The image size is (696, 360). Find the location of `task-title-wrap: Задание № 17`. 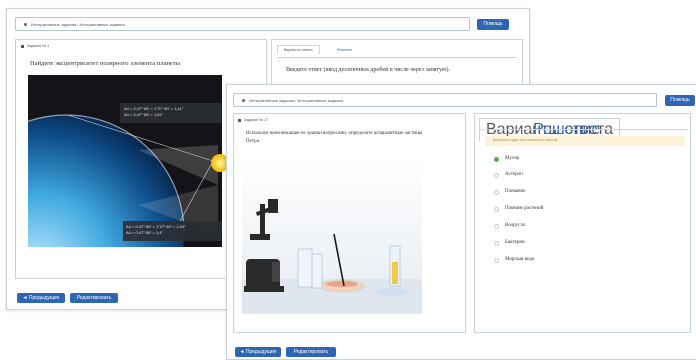

task-title-wrap: Задание № 17 is located at coordinates (253, 120).